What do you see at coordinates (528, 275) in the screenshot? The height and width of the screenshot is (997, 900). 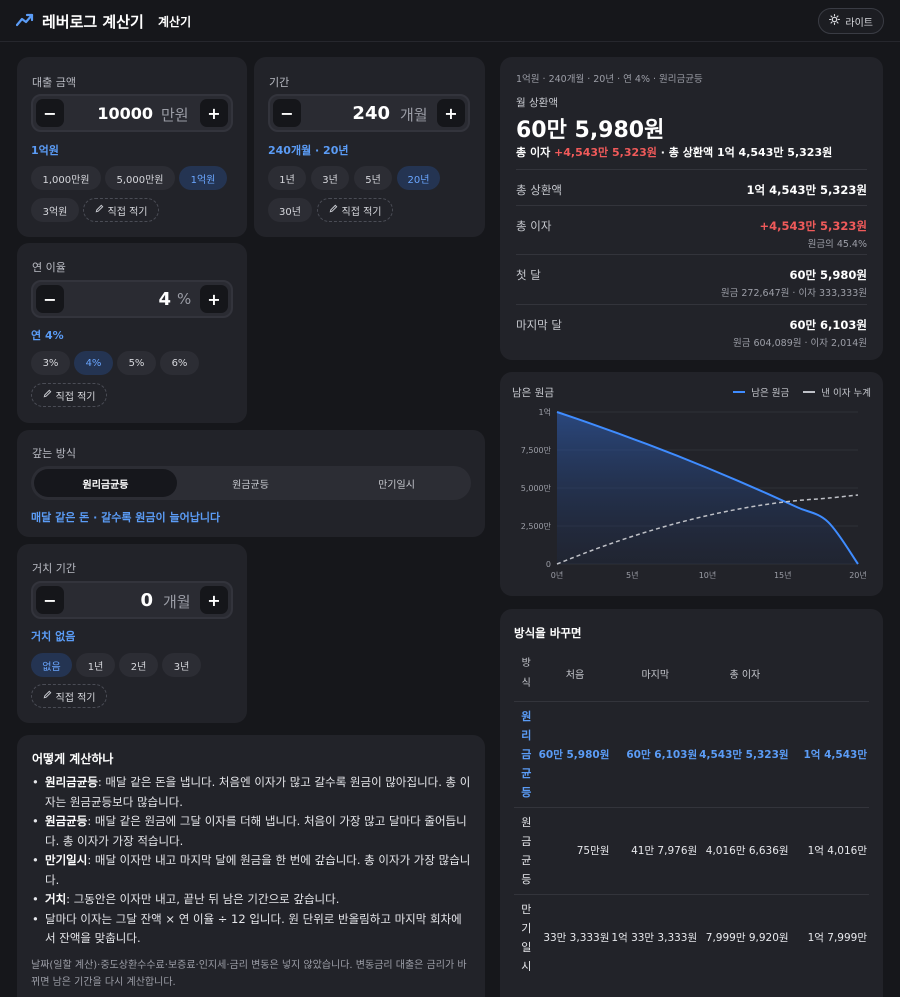 I see `summary-row-label: 첫 달` at bounding box center [528, 275].